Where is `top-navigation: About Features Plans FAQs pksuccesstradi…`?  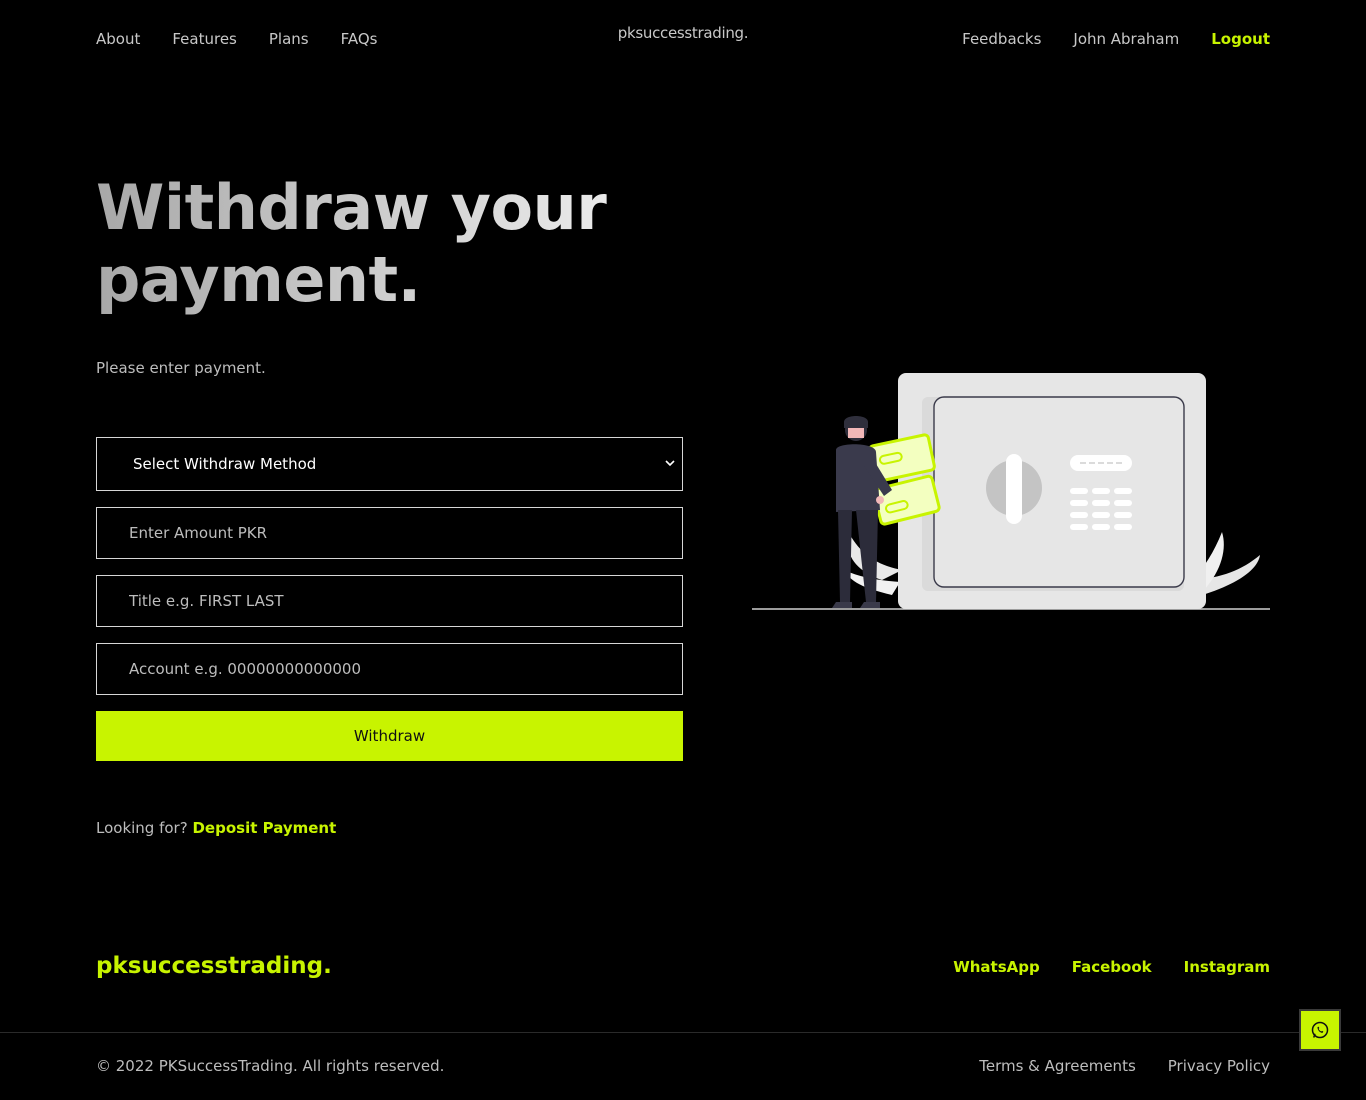
top-navigation: About Features Plans FAQs pksuccesstradi… is located at coordinates (683, 40).